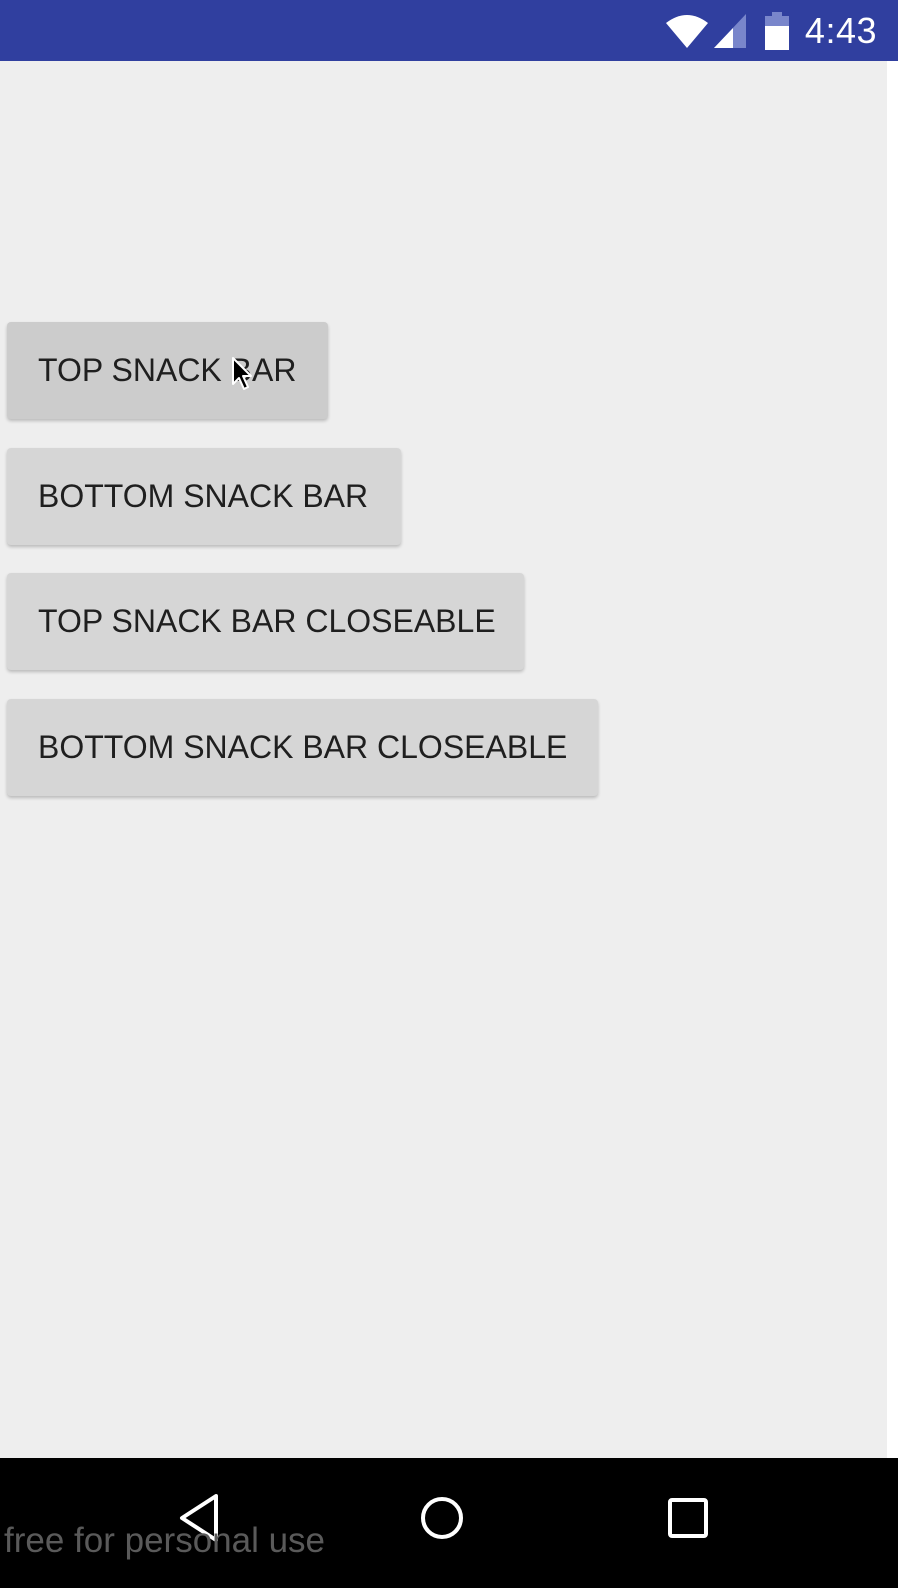  I want to click on recents-button, so click(688, 1518).